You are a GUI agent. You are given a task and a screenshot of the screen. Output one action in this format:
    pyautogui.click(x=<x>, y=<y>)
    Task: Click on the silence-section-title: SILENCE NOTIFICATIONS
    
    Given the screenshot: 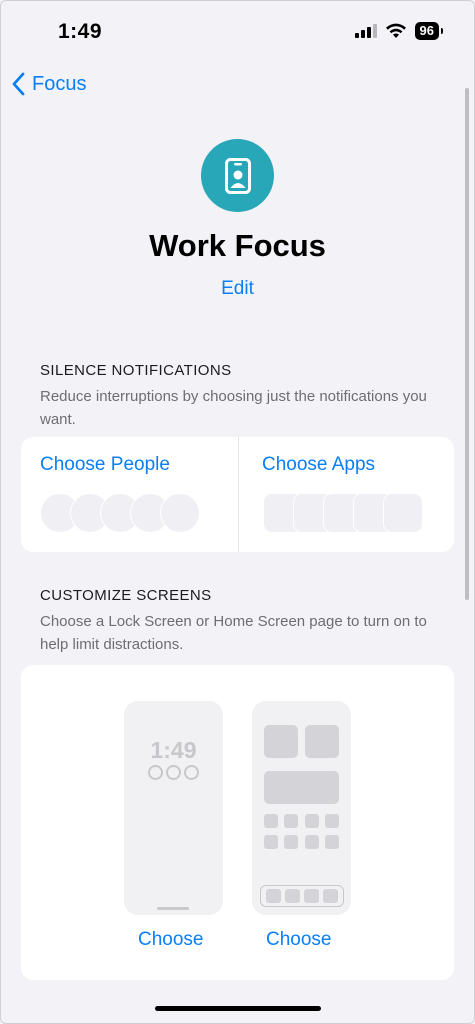 What is the action you would take?
    pyautogui.click(x=136, y=370)
    